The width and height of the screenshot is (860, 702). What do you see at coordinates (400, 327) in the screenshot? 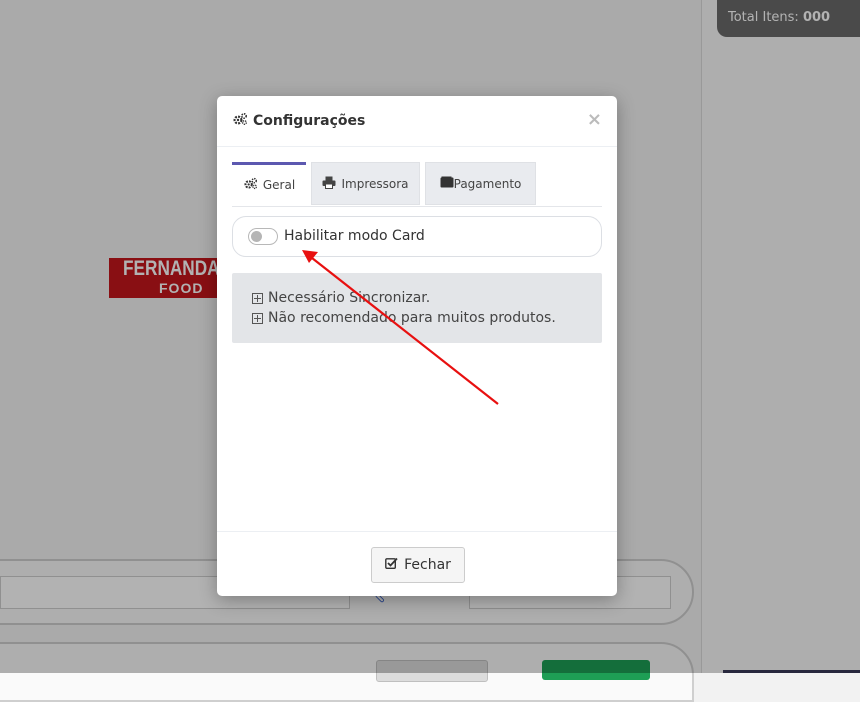
I see `annotation-arrow` at bounding box center [400, 327].